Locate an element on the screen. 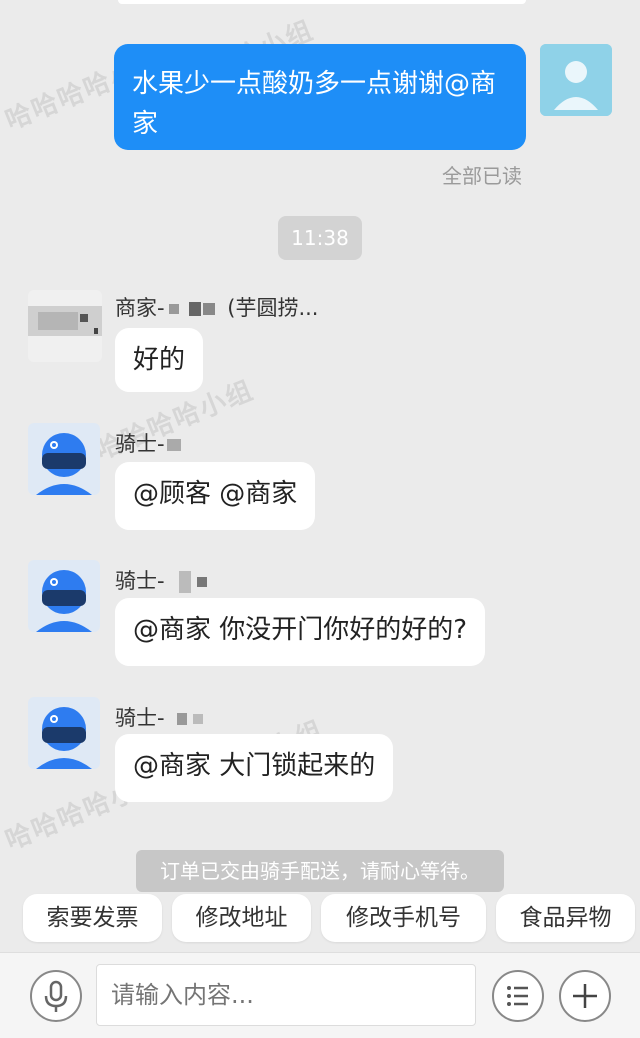  list-menu-icon is located at coordinates (517, 996).